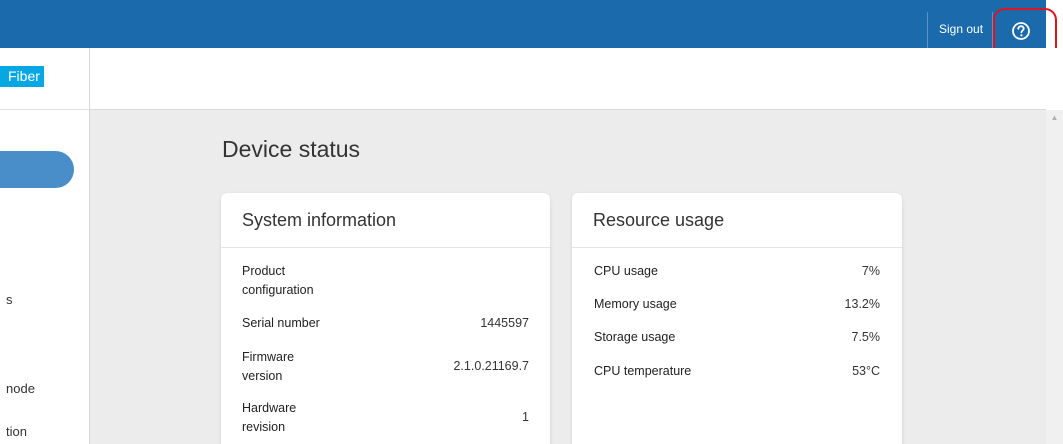 This screenshot has width=1063, height=444. Describe the element at coordinates (643, 371) in the screenshot. I see `cpu-temperature-label: CPU temperature` at that location.